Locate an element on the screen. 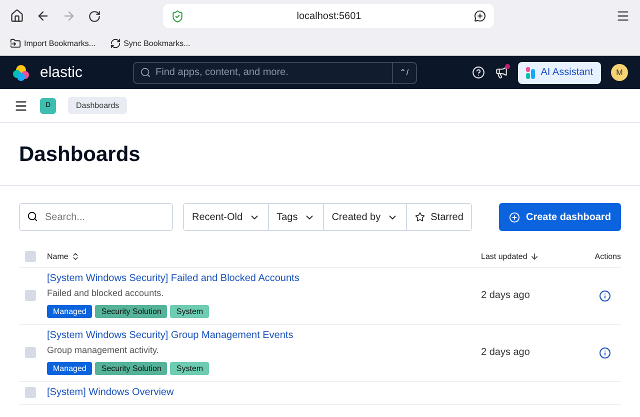  breadcrumb: Dashboards is located at coordinates (98, 105).